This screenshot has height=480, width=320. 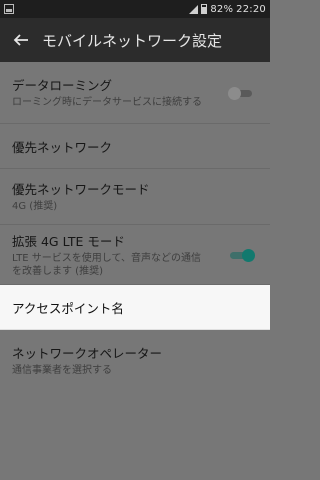 I want to click on setting-title: アクセスポイント名, so click(x=68, y=308).